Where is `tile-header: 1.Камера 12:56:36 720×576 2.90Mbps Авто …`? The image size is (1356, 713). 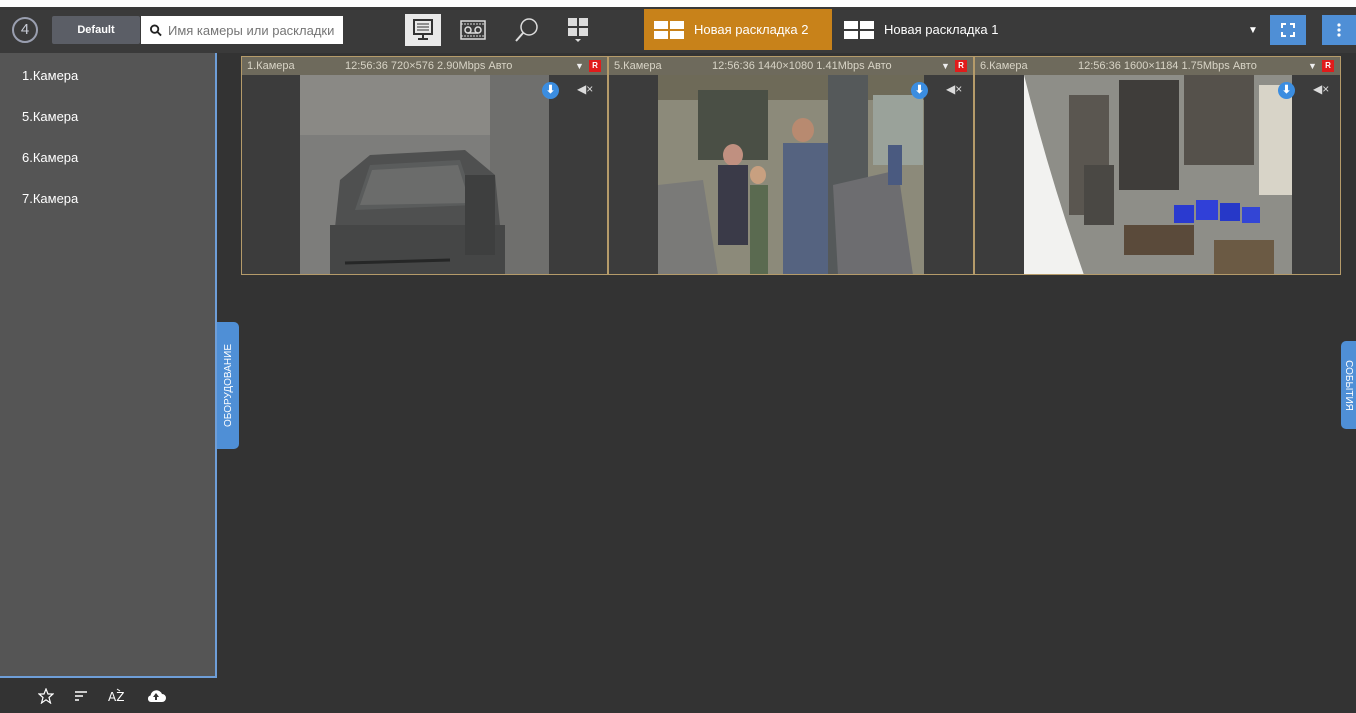
tile-header: 1.Камера 12:56:36 720×576 2.90Mbps Авто … is located at coordinates (424, 66).